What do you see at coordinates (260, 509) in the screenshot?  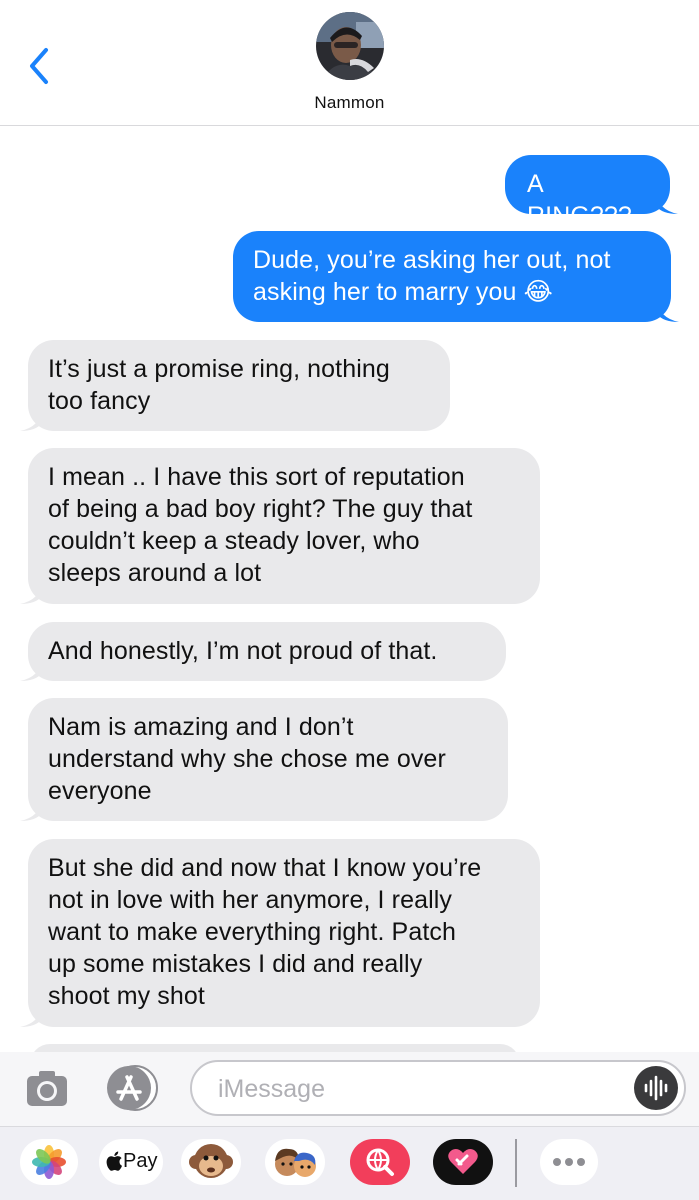 I see `message-line: of being a bad boy right? The guy that` at bounding box center [260, 509].